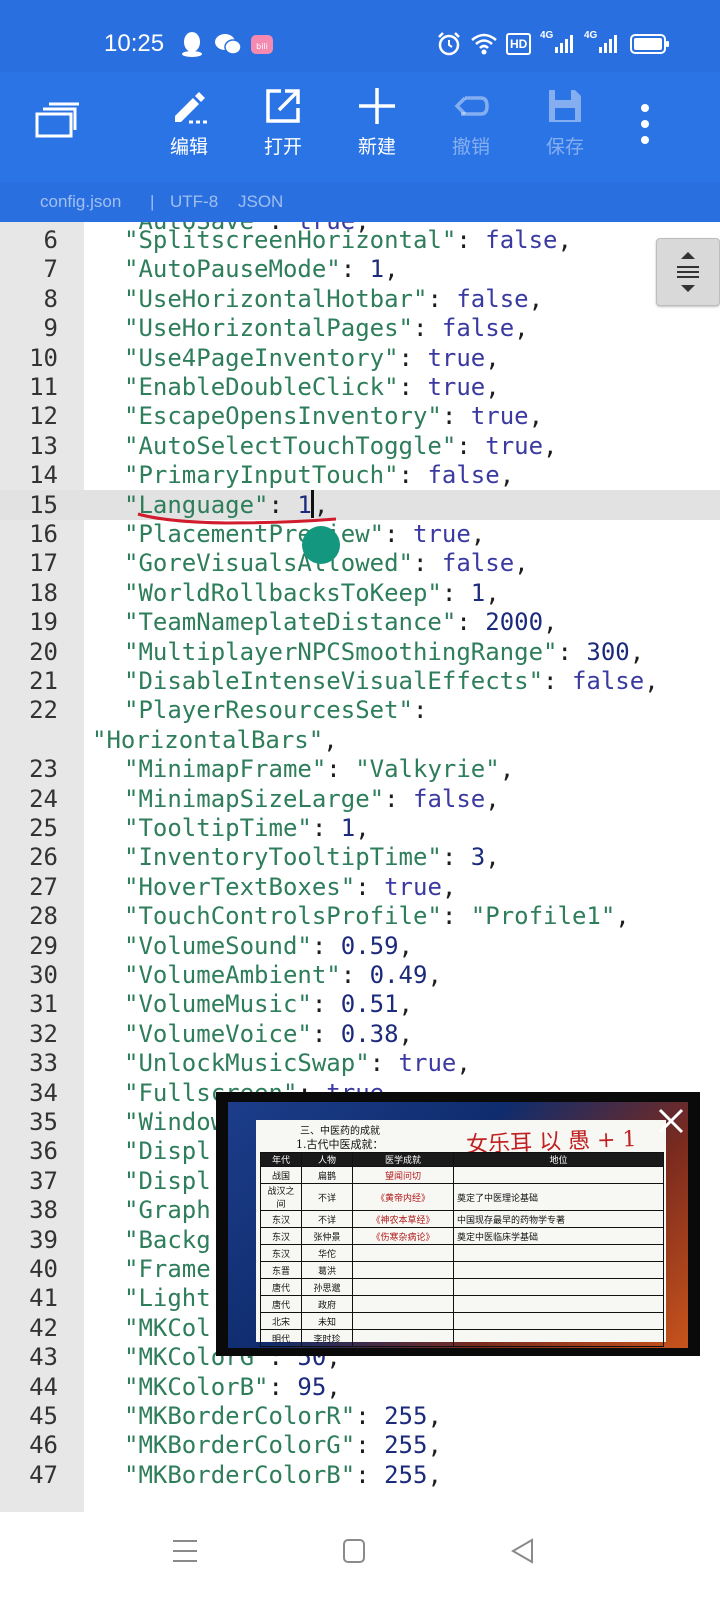 The width and height of the screenshot is (720, 1600). What do you see at coordinates (360, 1063) in the screenshot?
I see `code-line: 33 "UnlockMusicSwap": true,` at bounding box center [360, 1063].